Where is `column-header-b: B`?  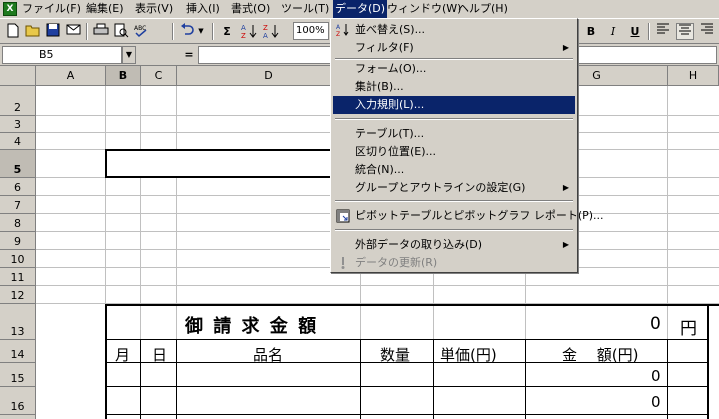
column-header-b: B is located at coordinates (123, 76).